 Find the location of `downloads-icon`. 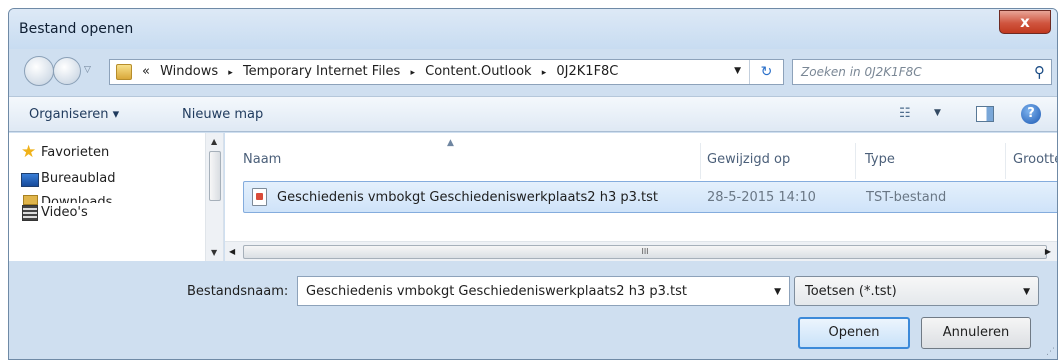

downloads-icon is located at coordinates (30, 200).